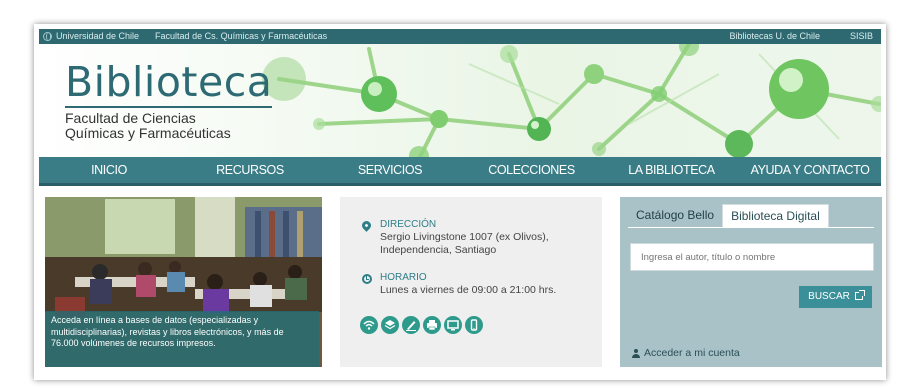  I want to click on facultad-link: Facultad de Cs. Químicas y Farmacéuticas, so click(241, 36).